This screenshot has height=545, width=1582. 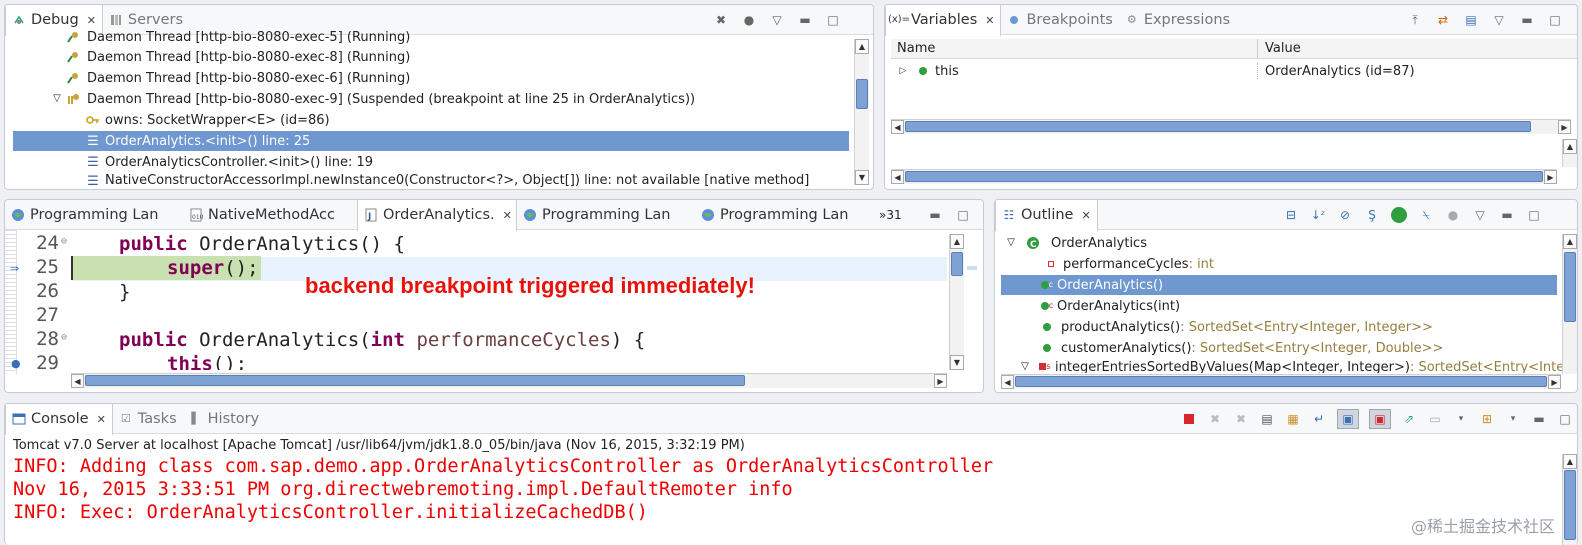 What do you see at coordinates (1348, 419) in the screenshot?
I see `show-stdout-icon: ▣` at bounding box center [1348, 419].